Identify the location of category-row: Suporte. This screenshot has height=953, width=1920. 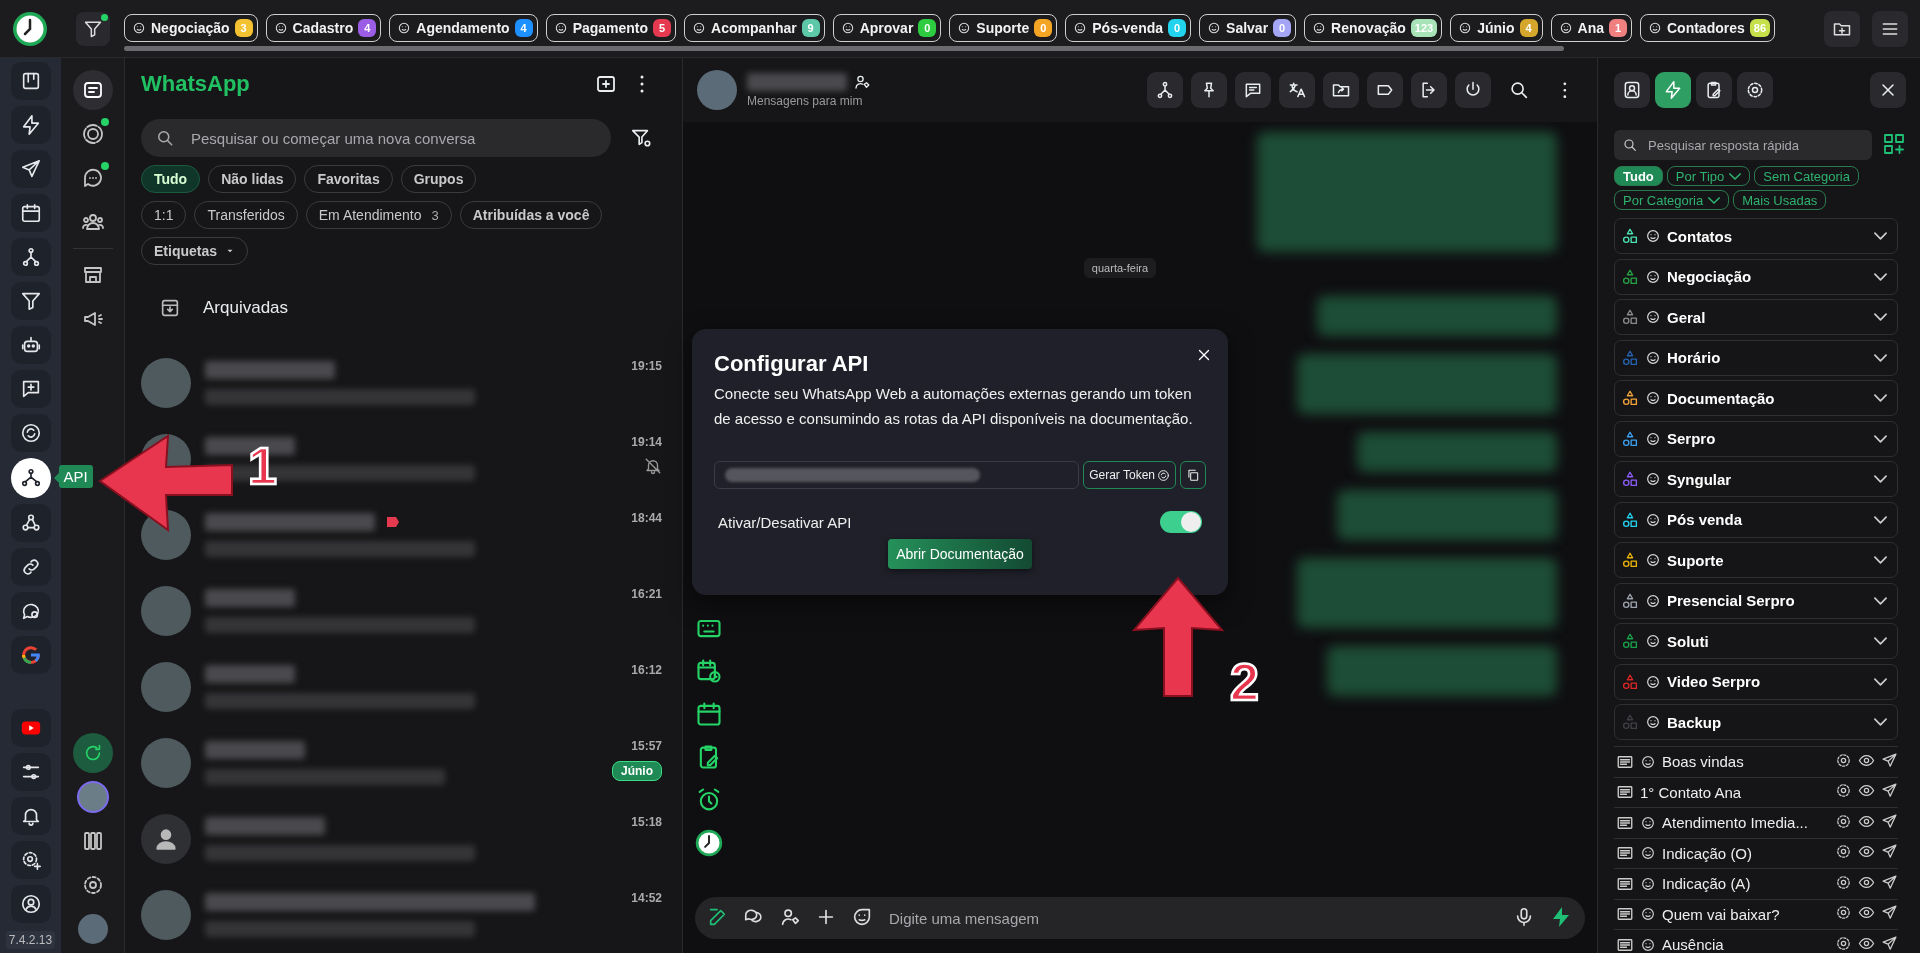
(1756, 560).